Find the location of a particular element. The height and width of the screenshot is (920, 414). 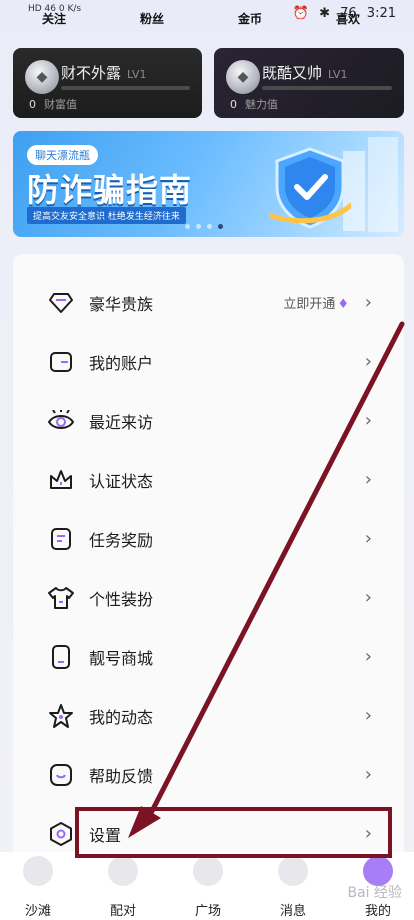

menu-item-visitors: 最近来访 › is located at coordinates (208, 420).